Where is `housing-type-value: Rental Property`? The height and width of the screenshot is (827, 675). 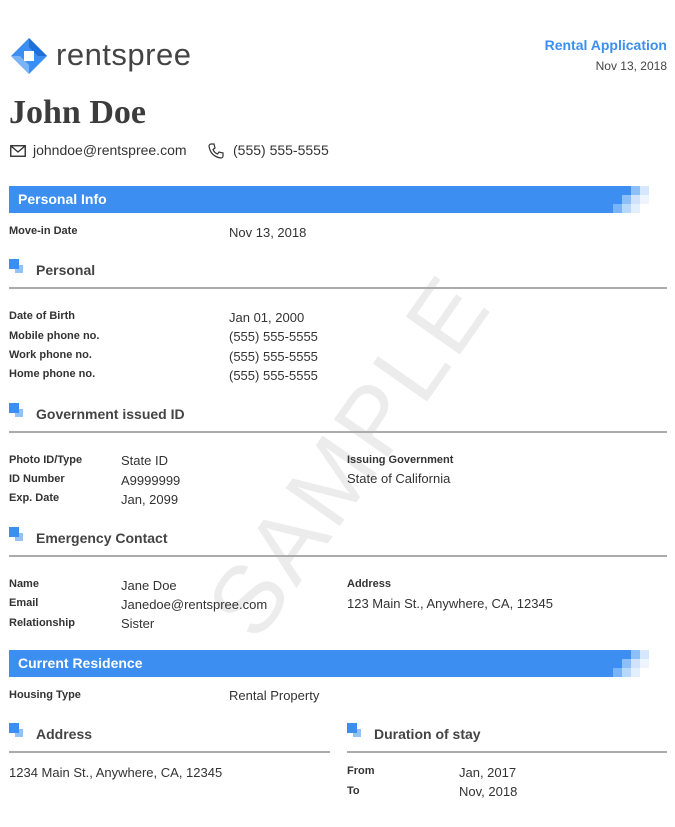 housing-type-value: Rental Property is located at coordinates (274, 695).